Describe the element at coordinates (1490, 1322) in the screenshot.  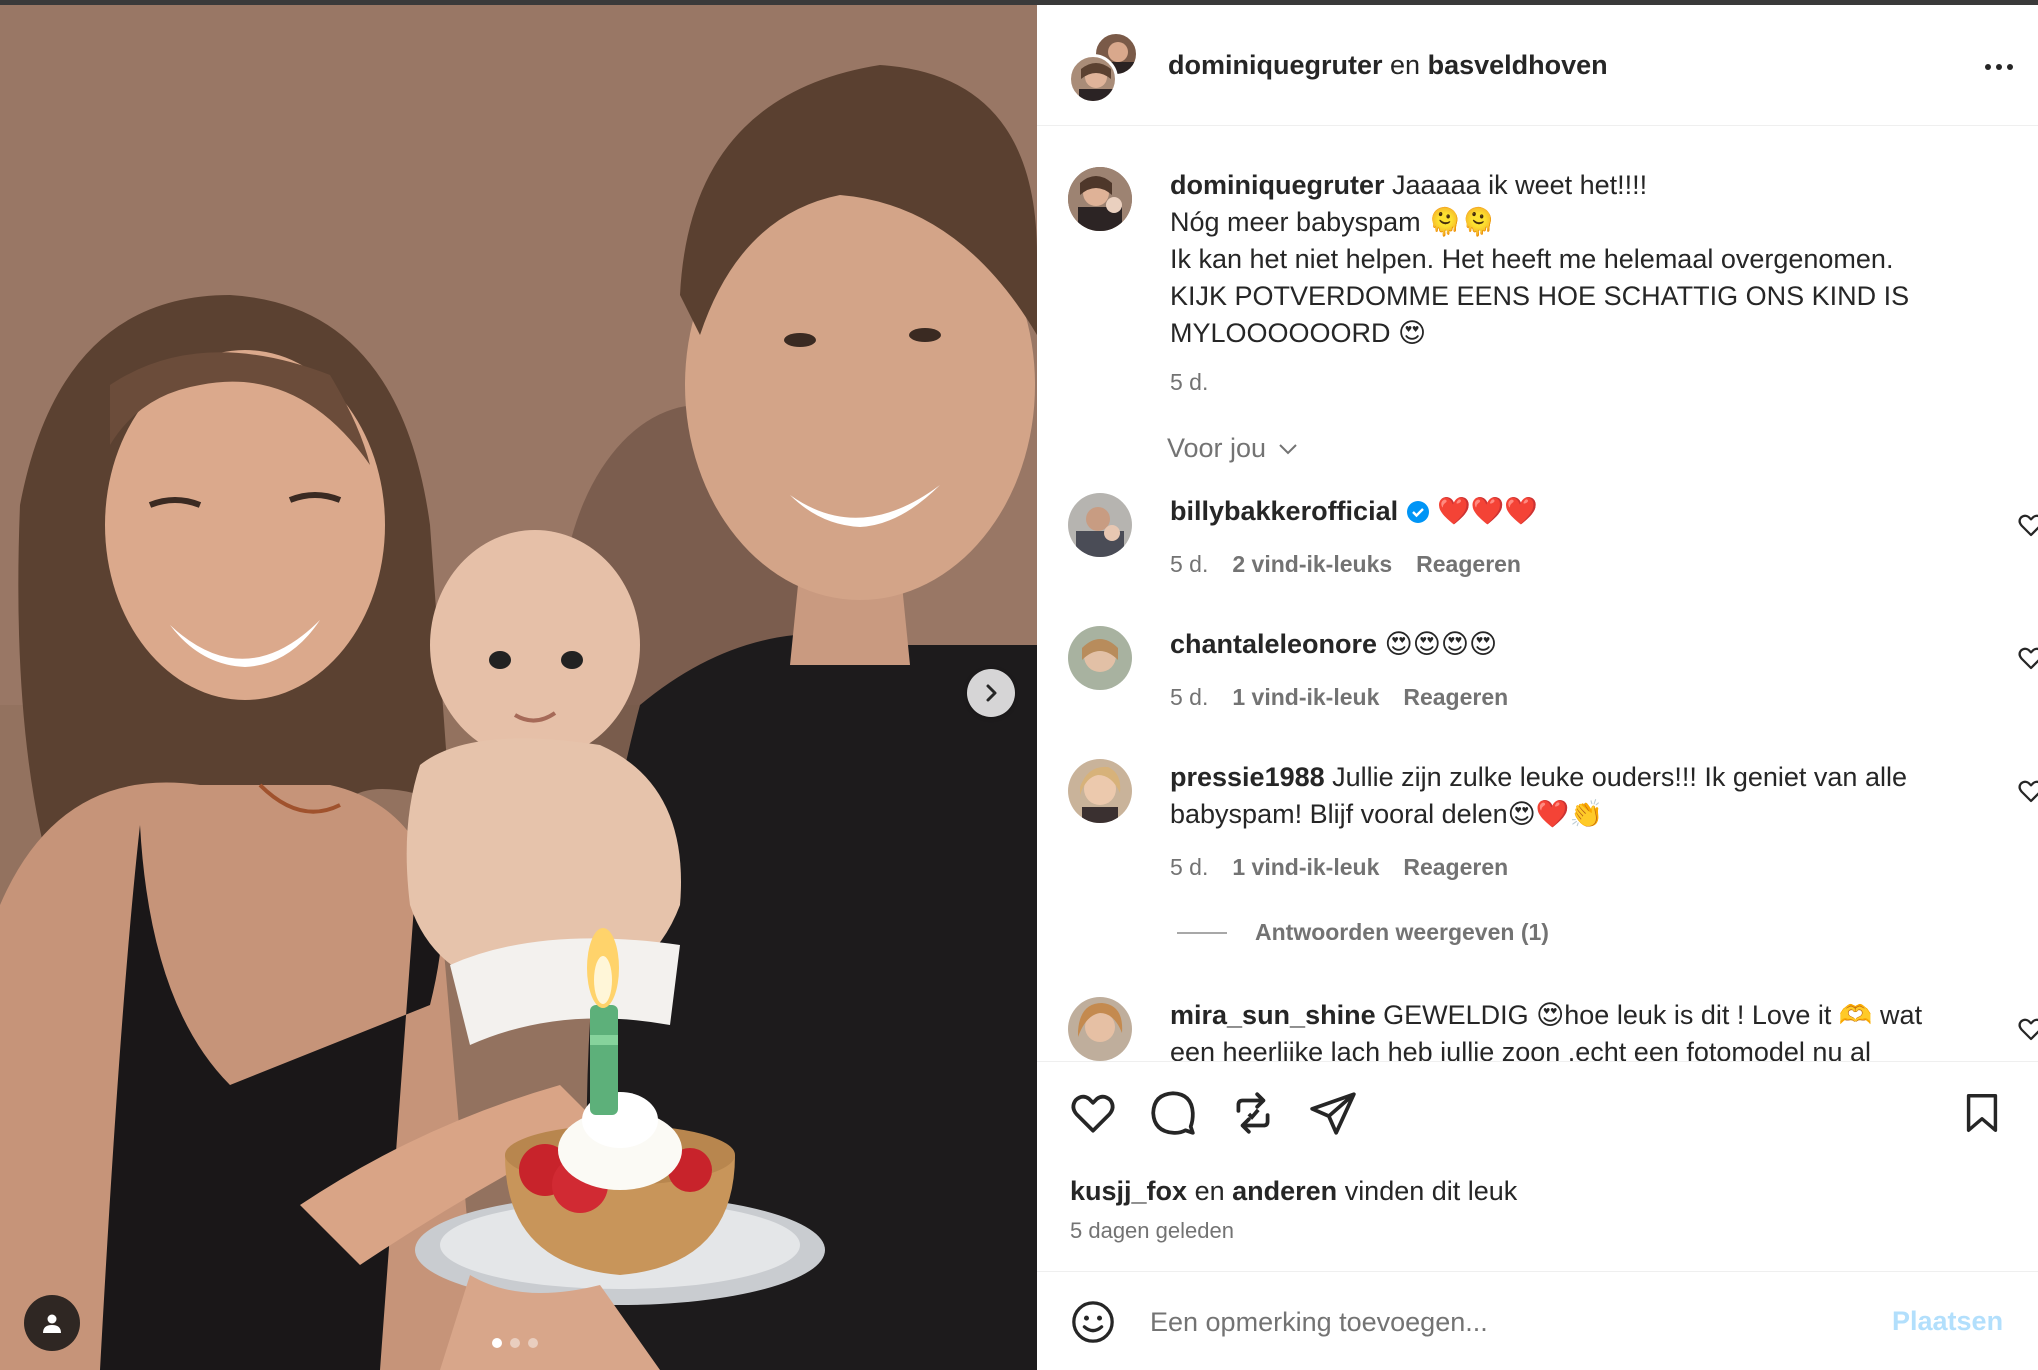
I see `comment-input` at that location.